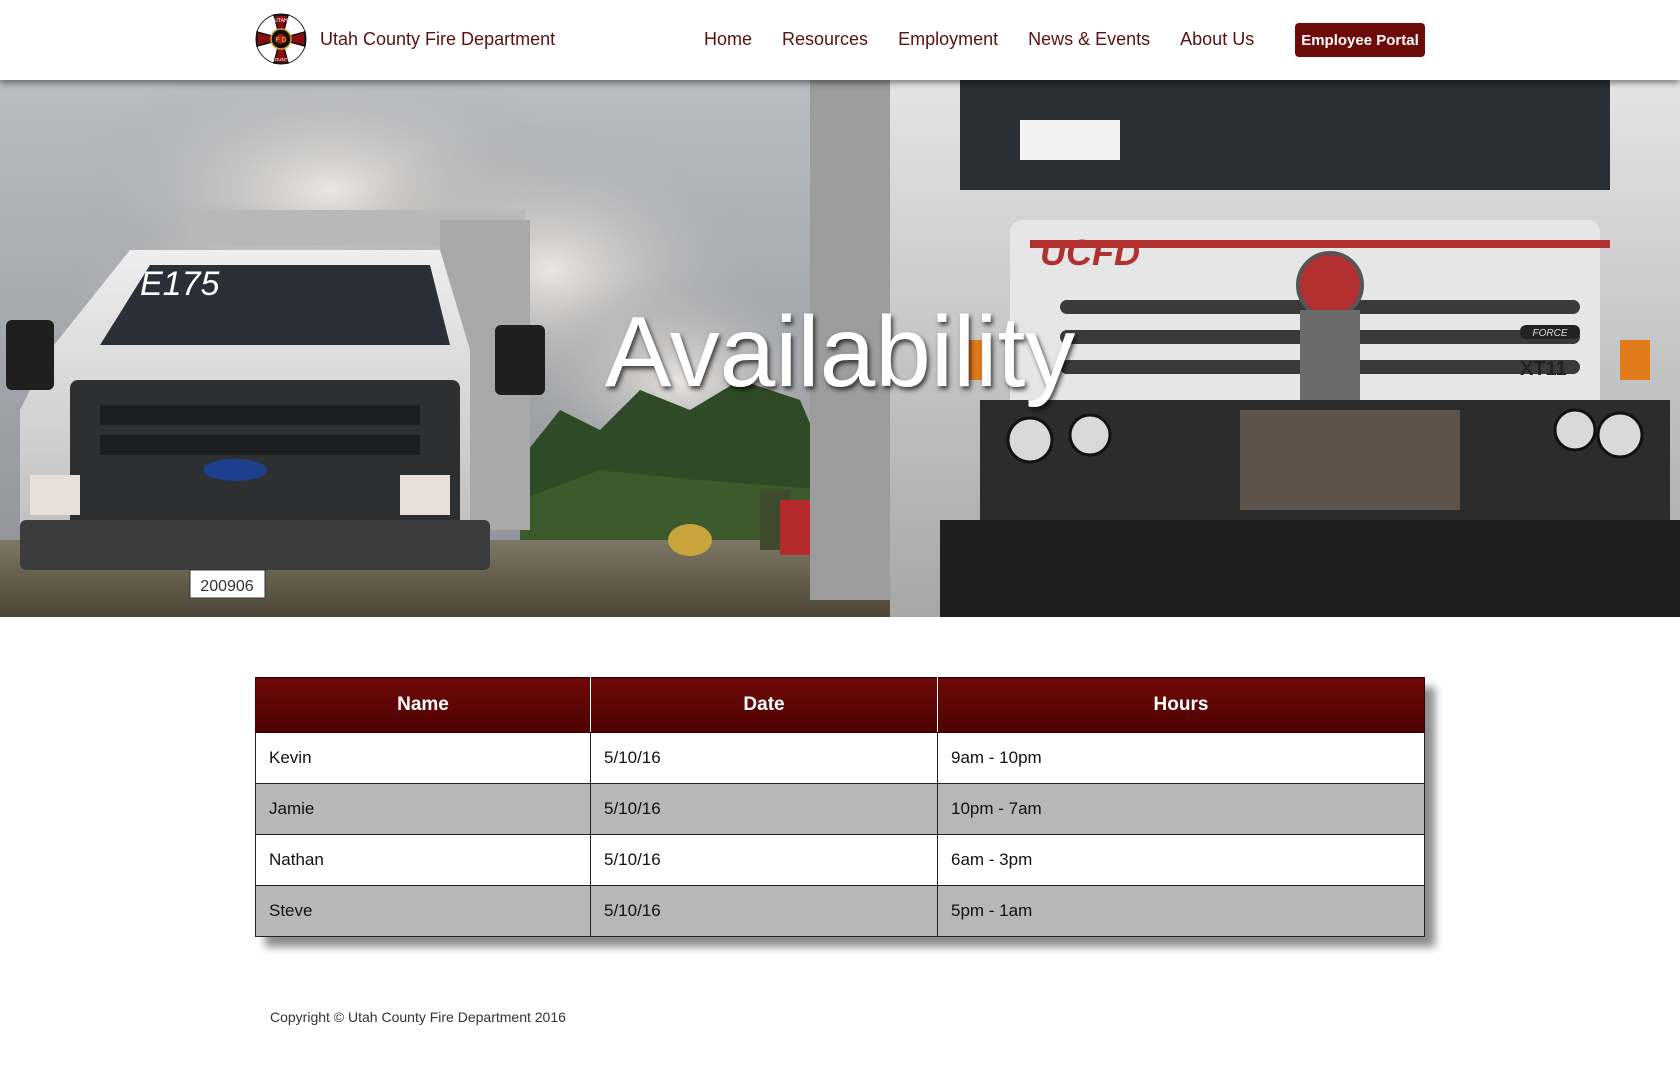 The width and height of the screenshot is (1680, 1087). Describe the element at coordinates (1181, 809) in the screenshot. I see `cell-hours: 10pm - 7am` at that location.